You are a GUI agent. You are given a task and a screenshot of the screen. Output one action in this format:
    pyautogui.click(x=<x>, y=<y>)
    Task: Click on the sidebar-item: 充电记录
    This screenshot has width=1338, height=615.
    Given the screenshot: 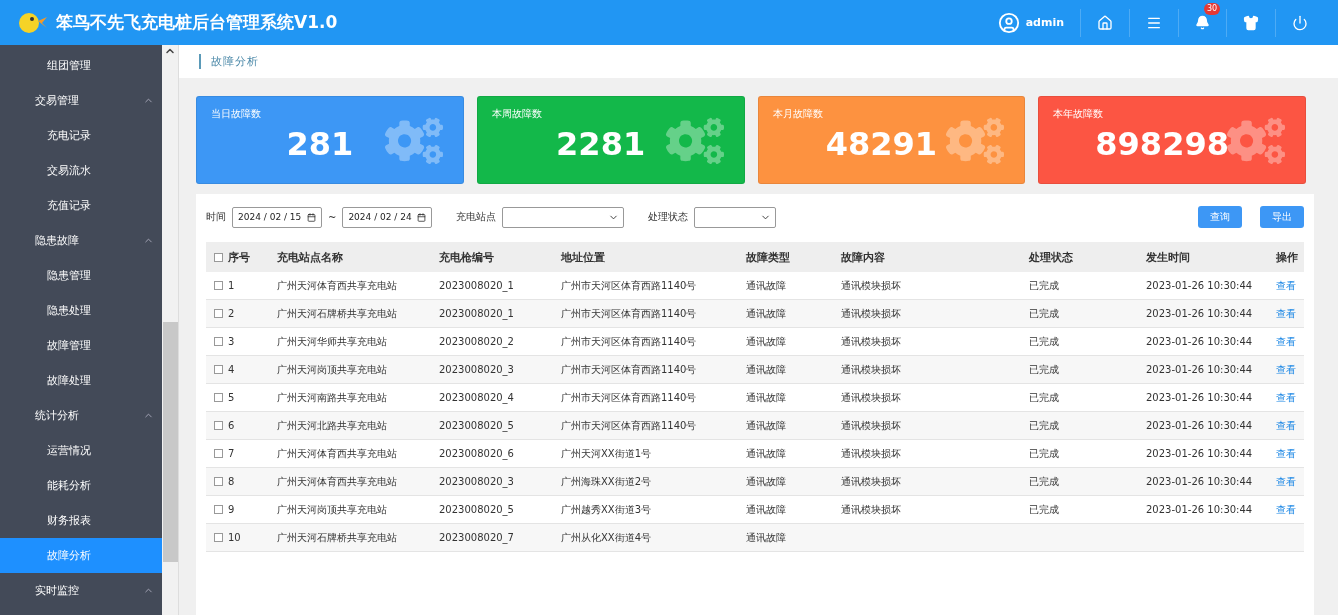 What is the action you would take?
    pyautogui.click(x=81, y=135)
    